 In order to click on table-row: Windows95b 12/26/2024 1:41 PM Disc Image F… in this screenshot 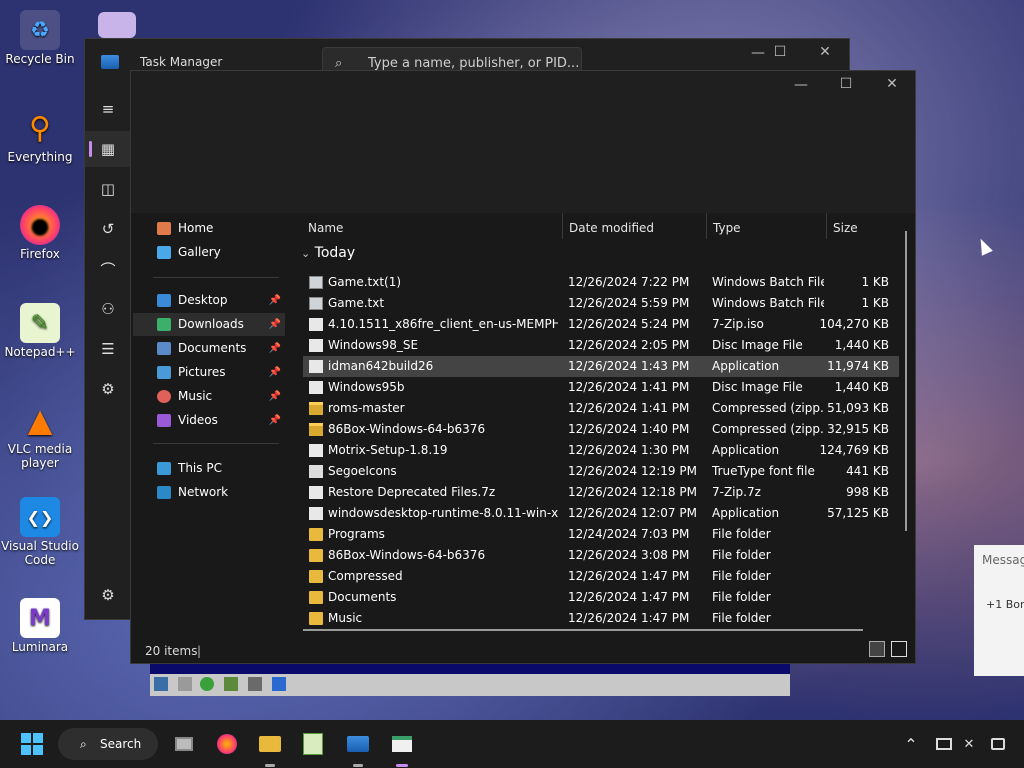, I will do `click(601, 387)`.